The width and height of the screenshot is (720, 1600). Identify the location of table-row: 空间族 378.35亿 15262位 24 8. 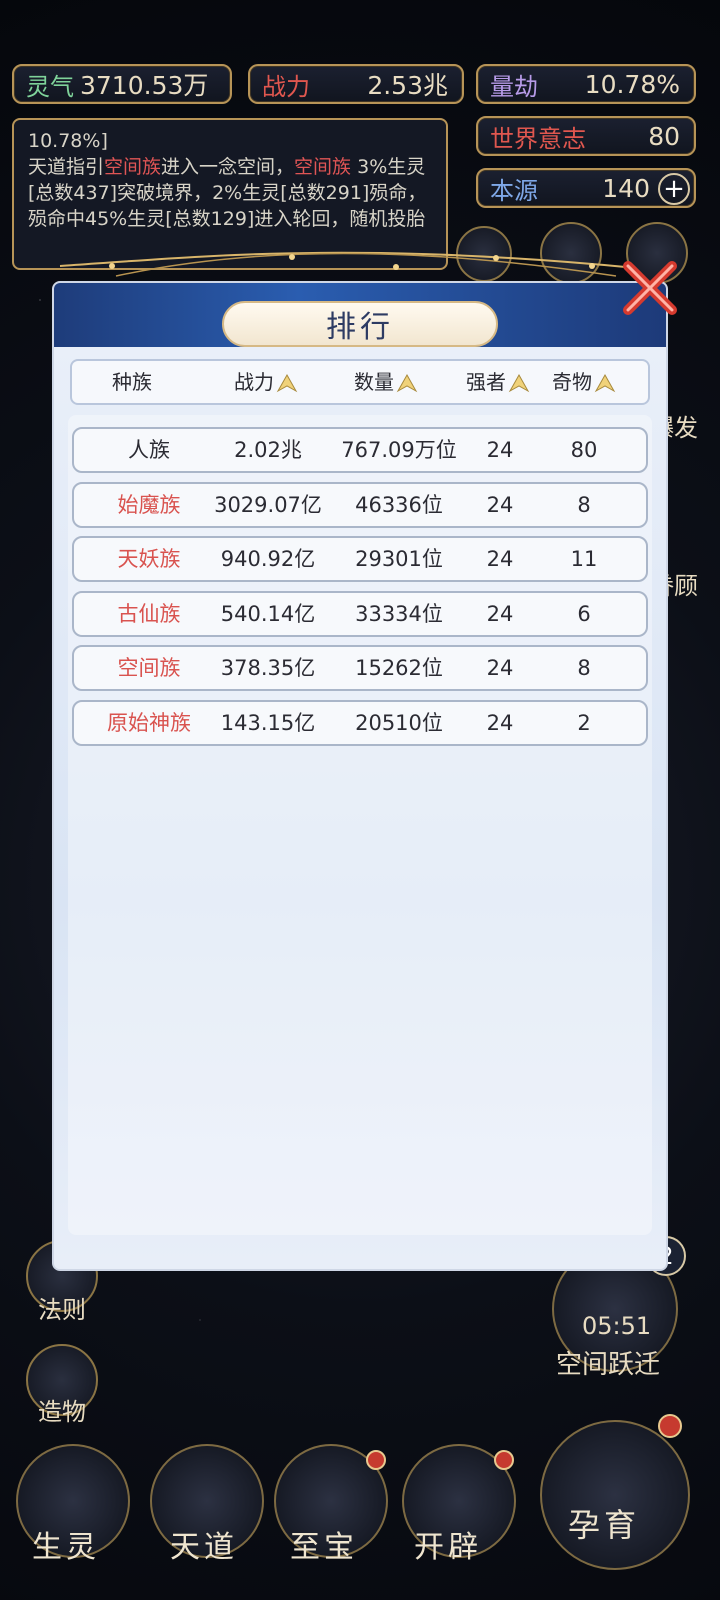
(360, 668).